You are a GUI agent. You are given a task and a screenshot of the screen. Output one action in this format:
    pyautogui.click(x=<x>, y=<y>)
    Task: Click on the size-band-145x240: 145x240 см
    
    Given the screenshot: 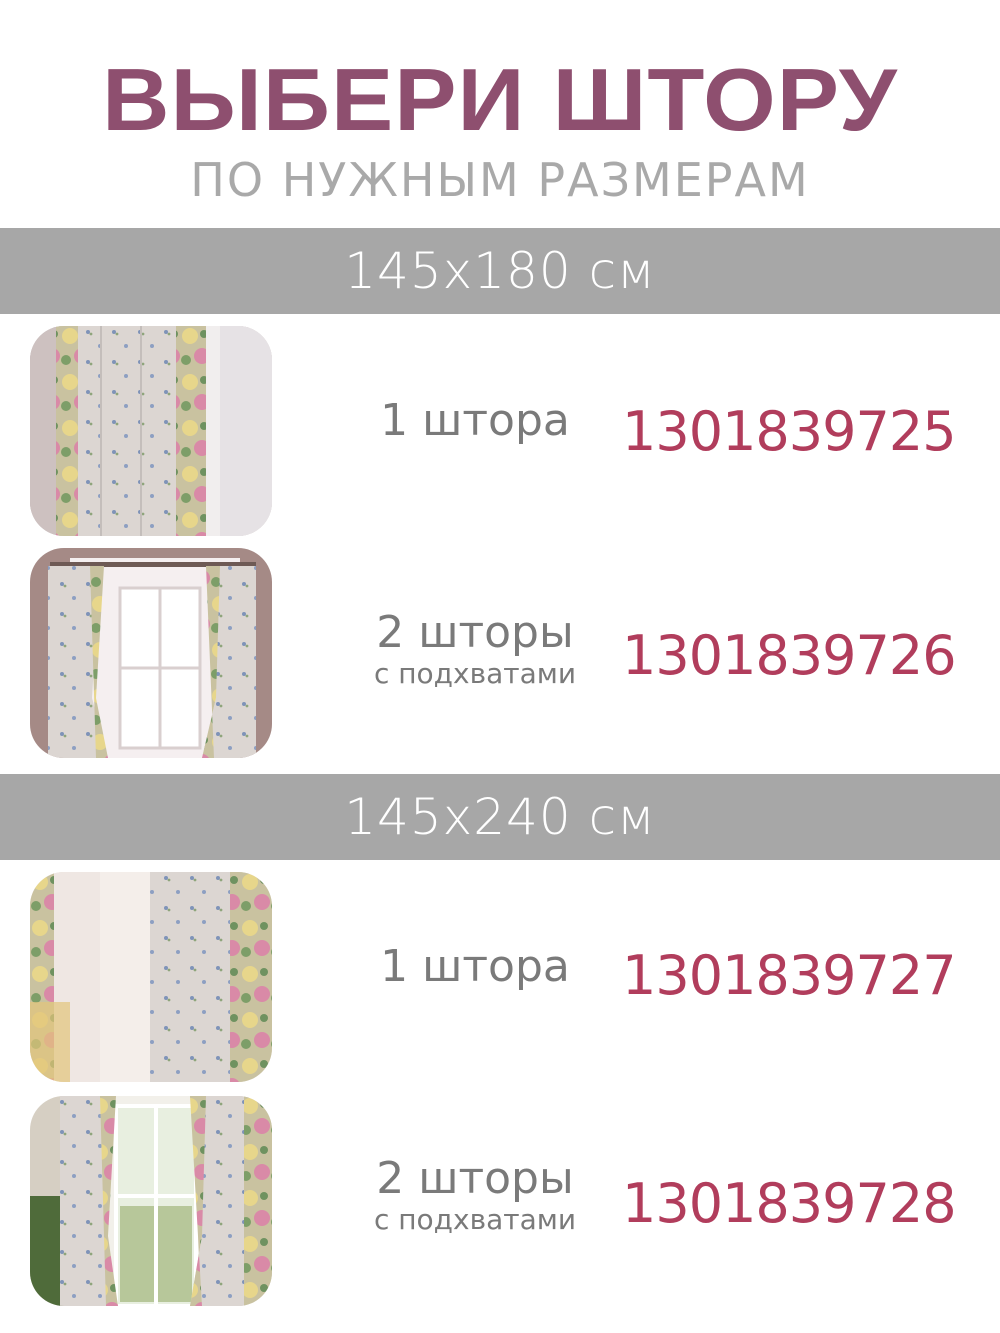 What is the action you would take?
    pyautogui.click(x=500, y=817)
    